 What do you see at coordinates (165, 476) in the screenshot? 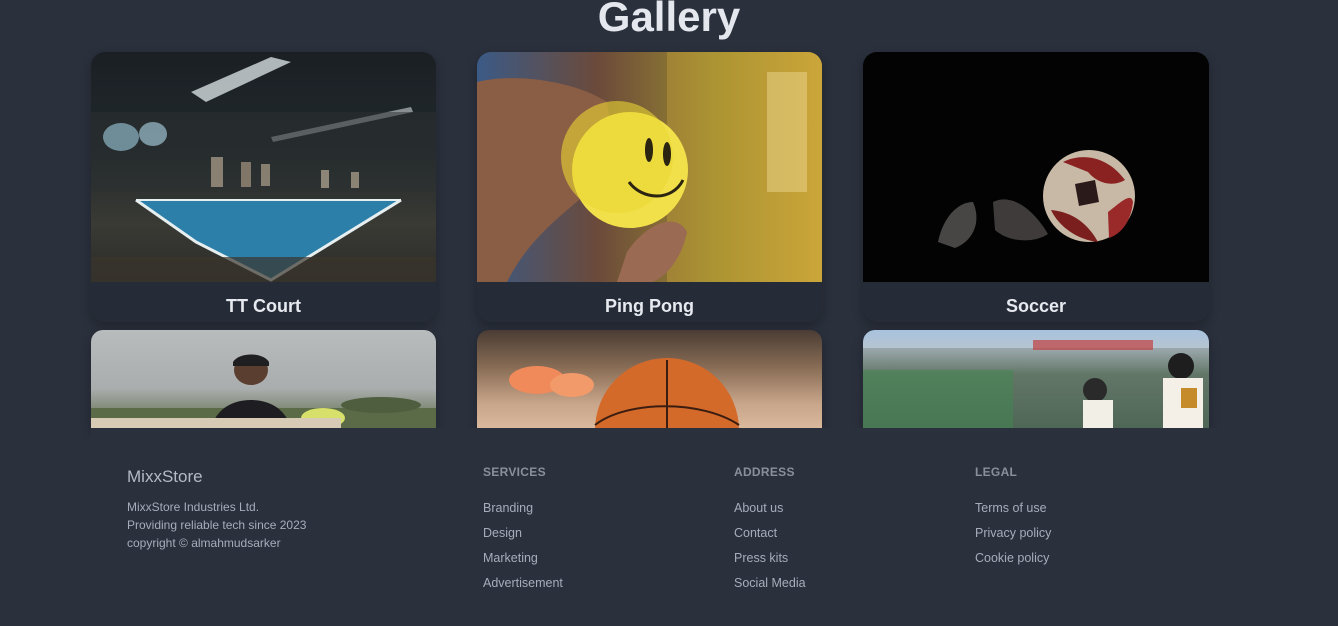
I see `footer-brand: MixxStore` at bounding box center [165, 476].